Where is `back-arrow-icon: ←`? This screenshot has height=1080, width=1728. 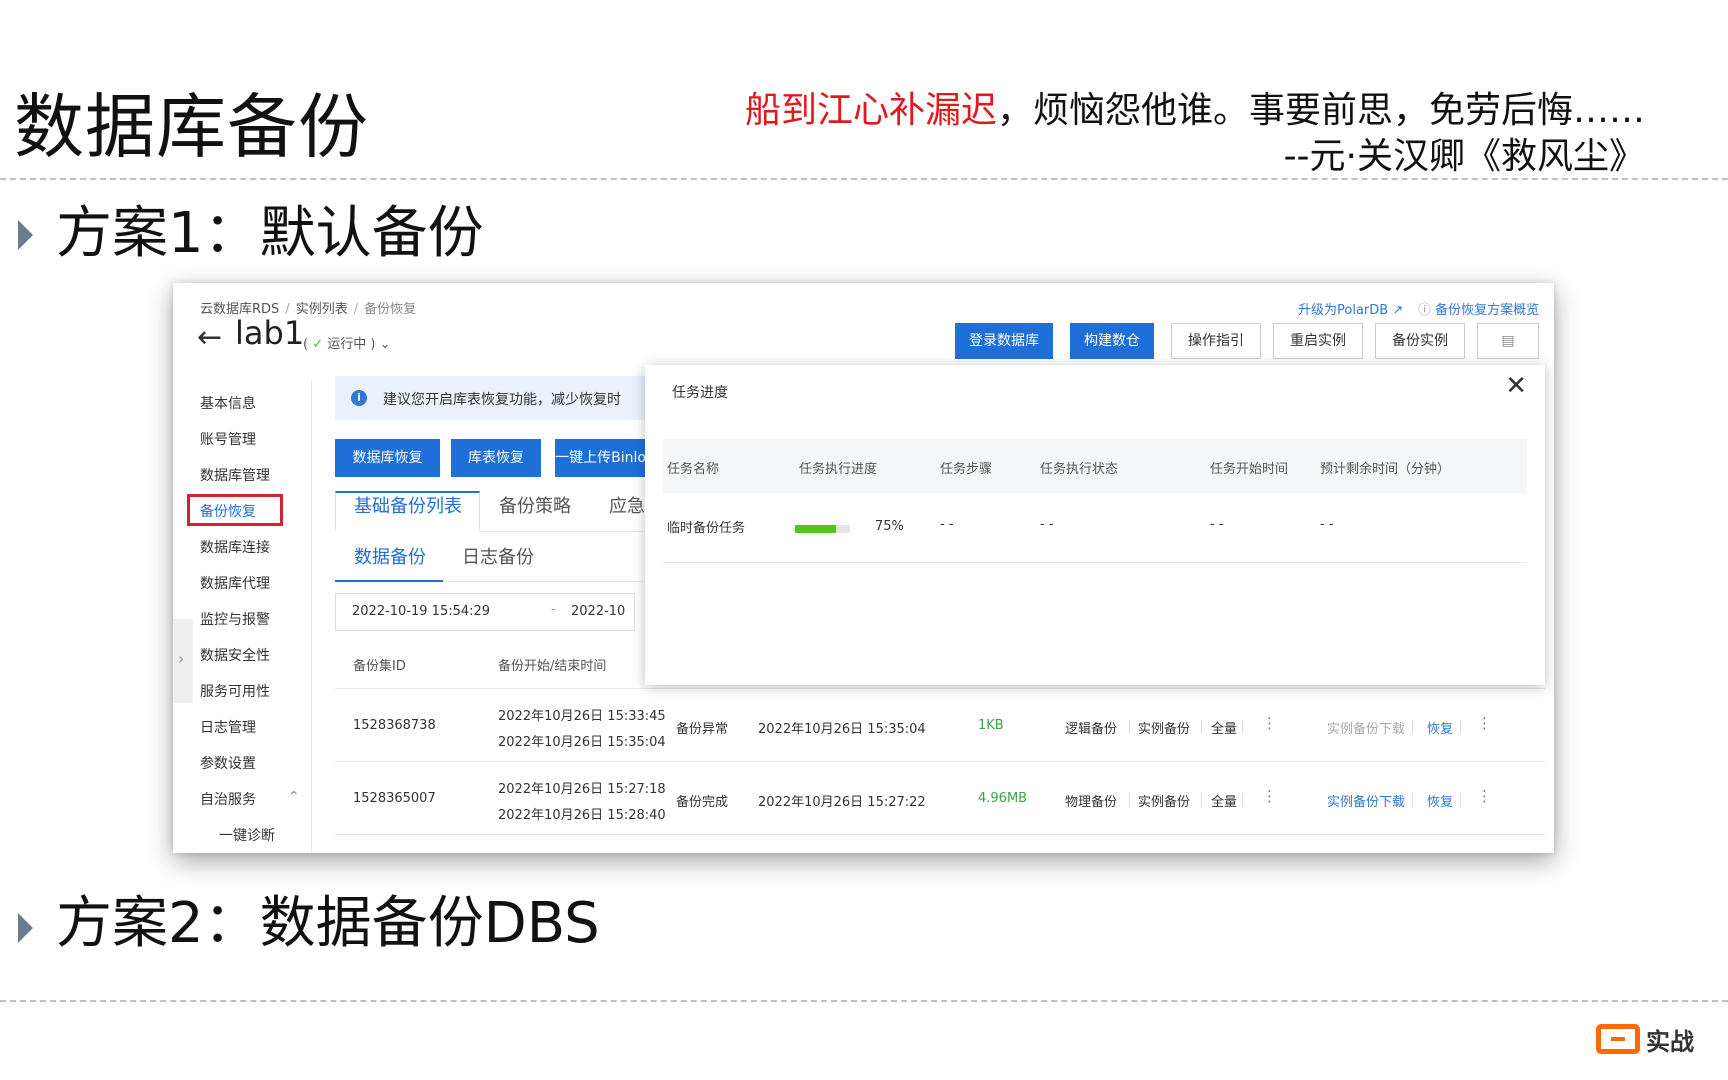 back-arrow-icon: ← is located at coordinates (209, 338).